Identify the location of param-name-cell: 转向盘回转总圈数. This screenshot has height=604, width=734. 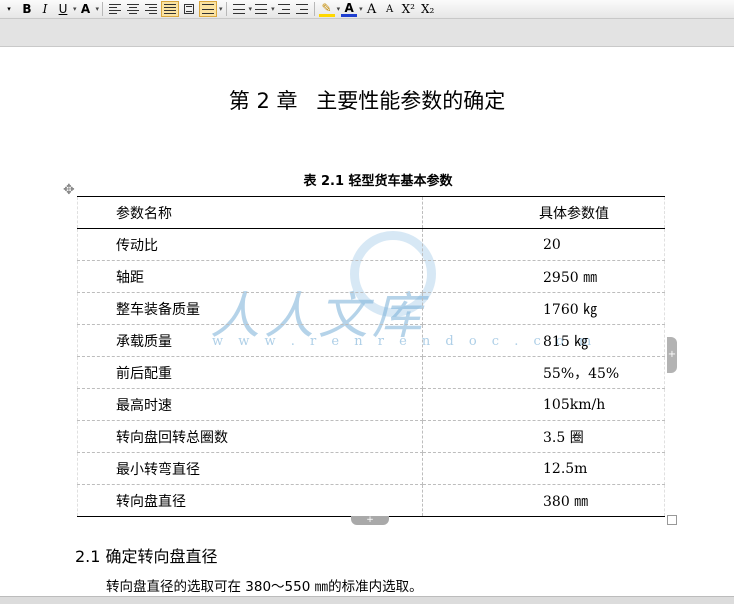
(250, 436).